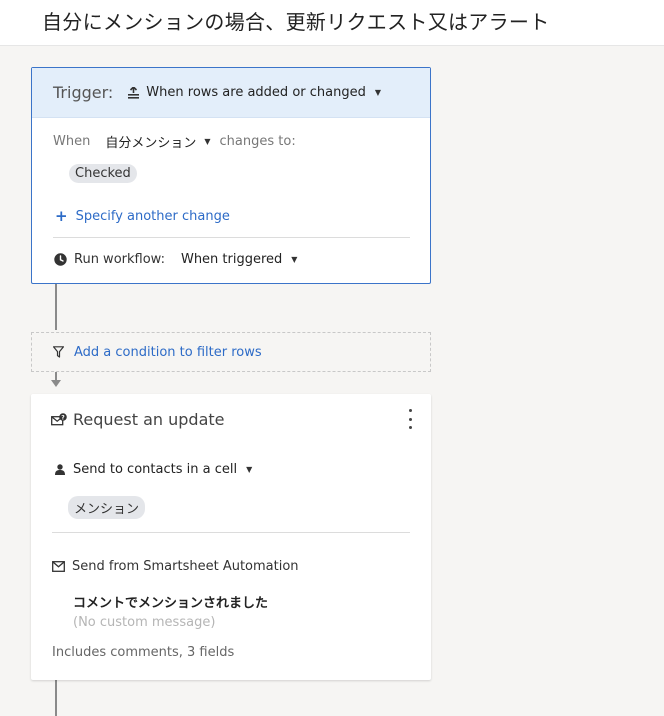  What do you see at coordinates (58, 566) in the screenshot?
I see `envelope-icon` at bounding box center [58, 566].